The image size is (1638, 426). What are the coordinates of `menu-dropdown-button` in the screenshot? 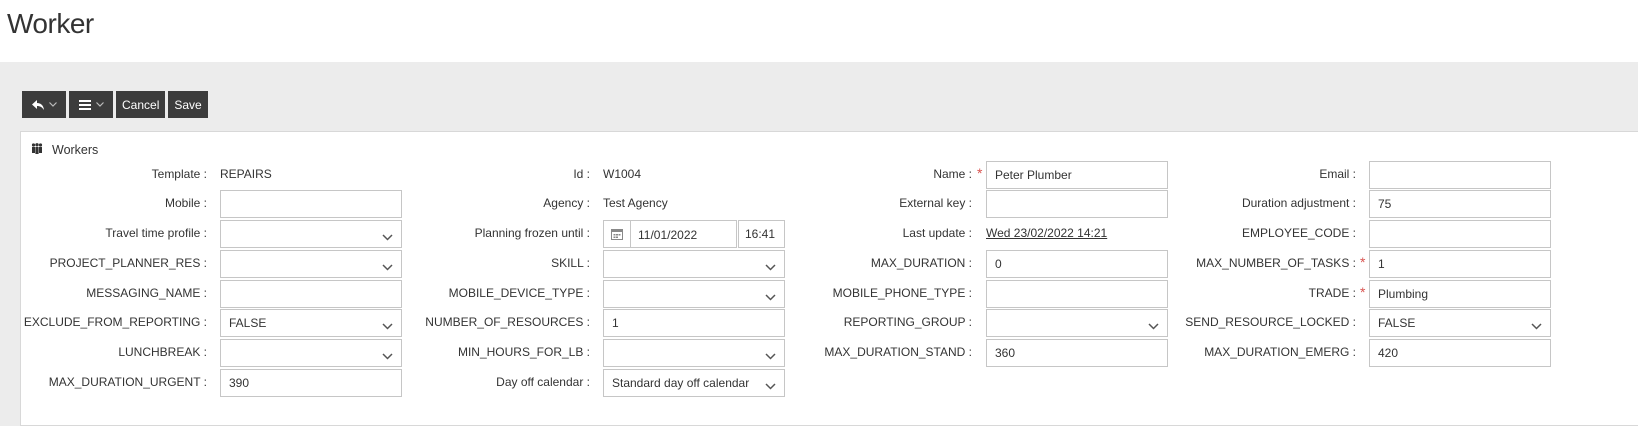 It's located at (91, 104).